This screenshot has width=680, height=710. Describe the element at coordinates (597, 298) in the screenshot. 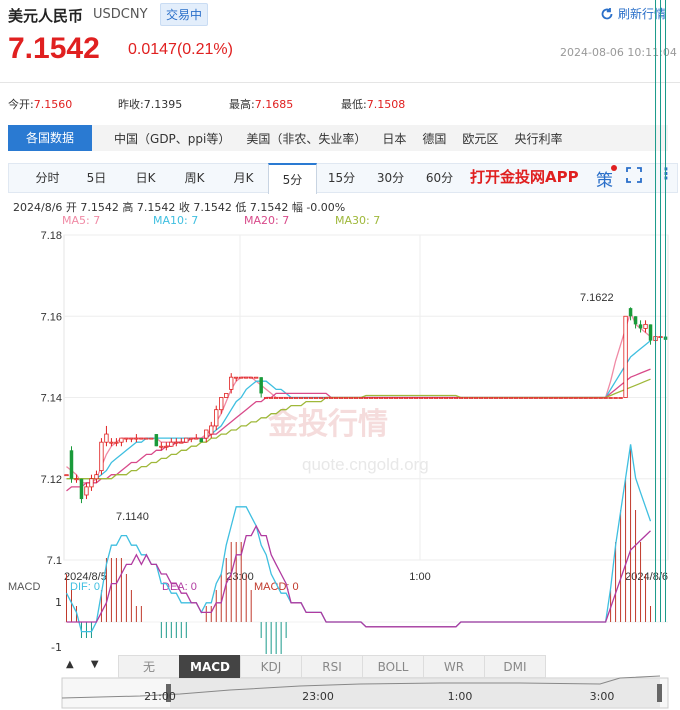

I see `high-annotation: 7.1622` at that location.